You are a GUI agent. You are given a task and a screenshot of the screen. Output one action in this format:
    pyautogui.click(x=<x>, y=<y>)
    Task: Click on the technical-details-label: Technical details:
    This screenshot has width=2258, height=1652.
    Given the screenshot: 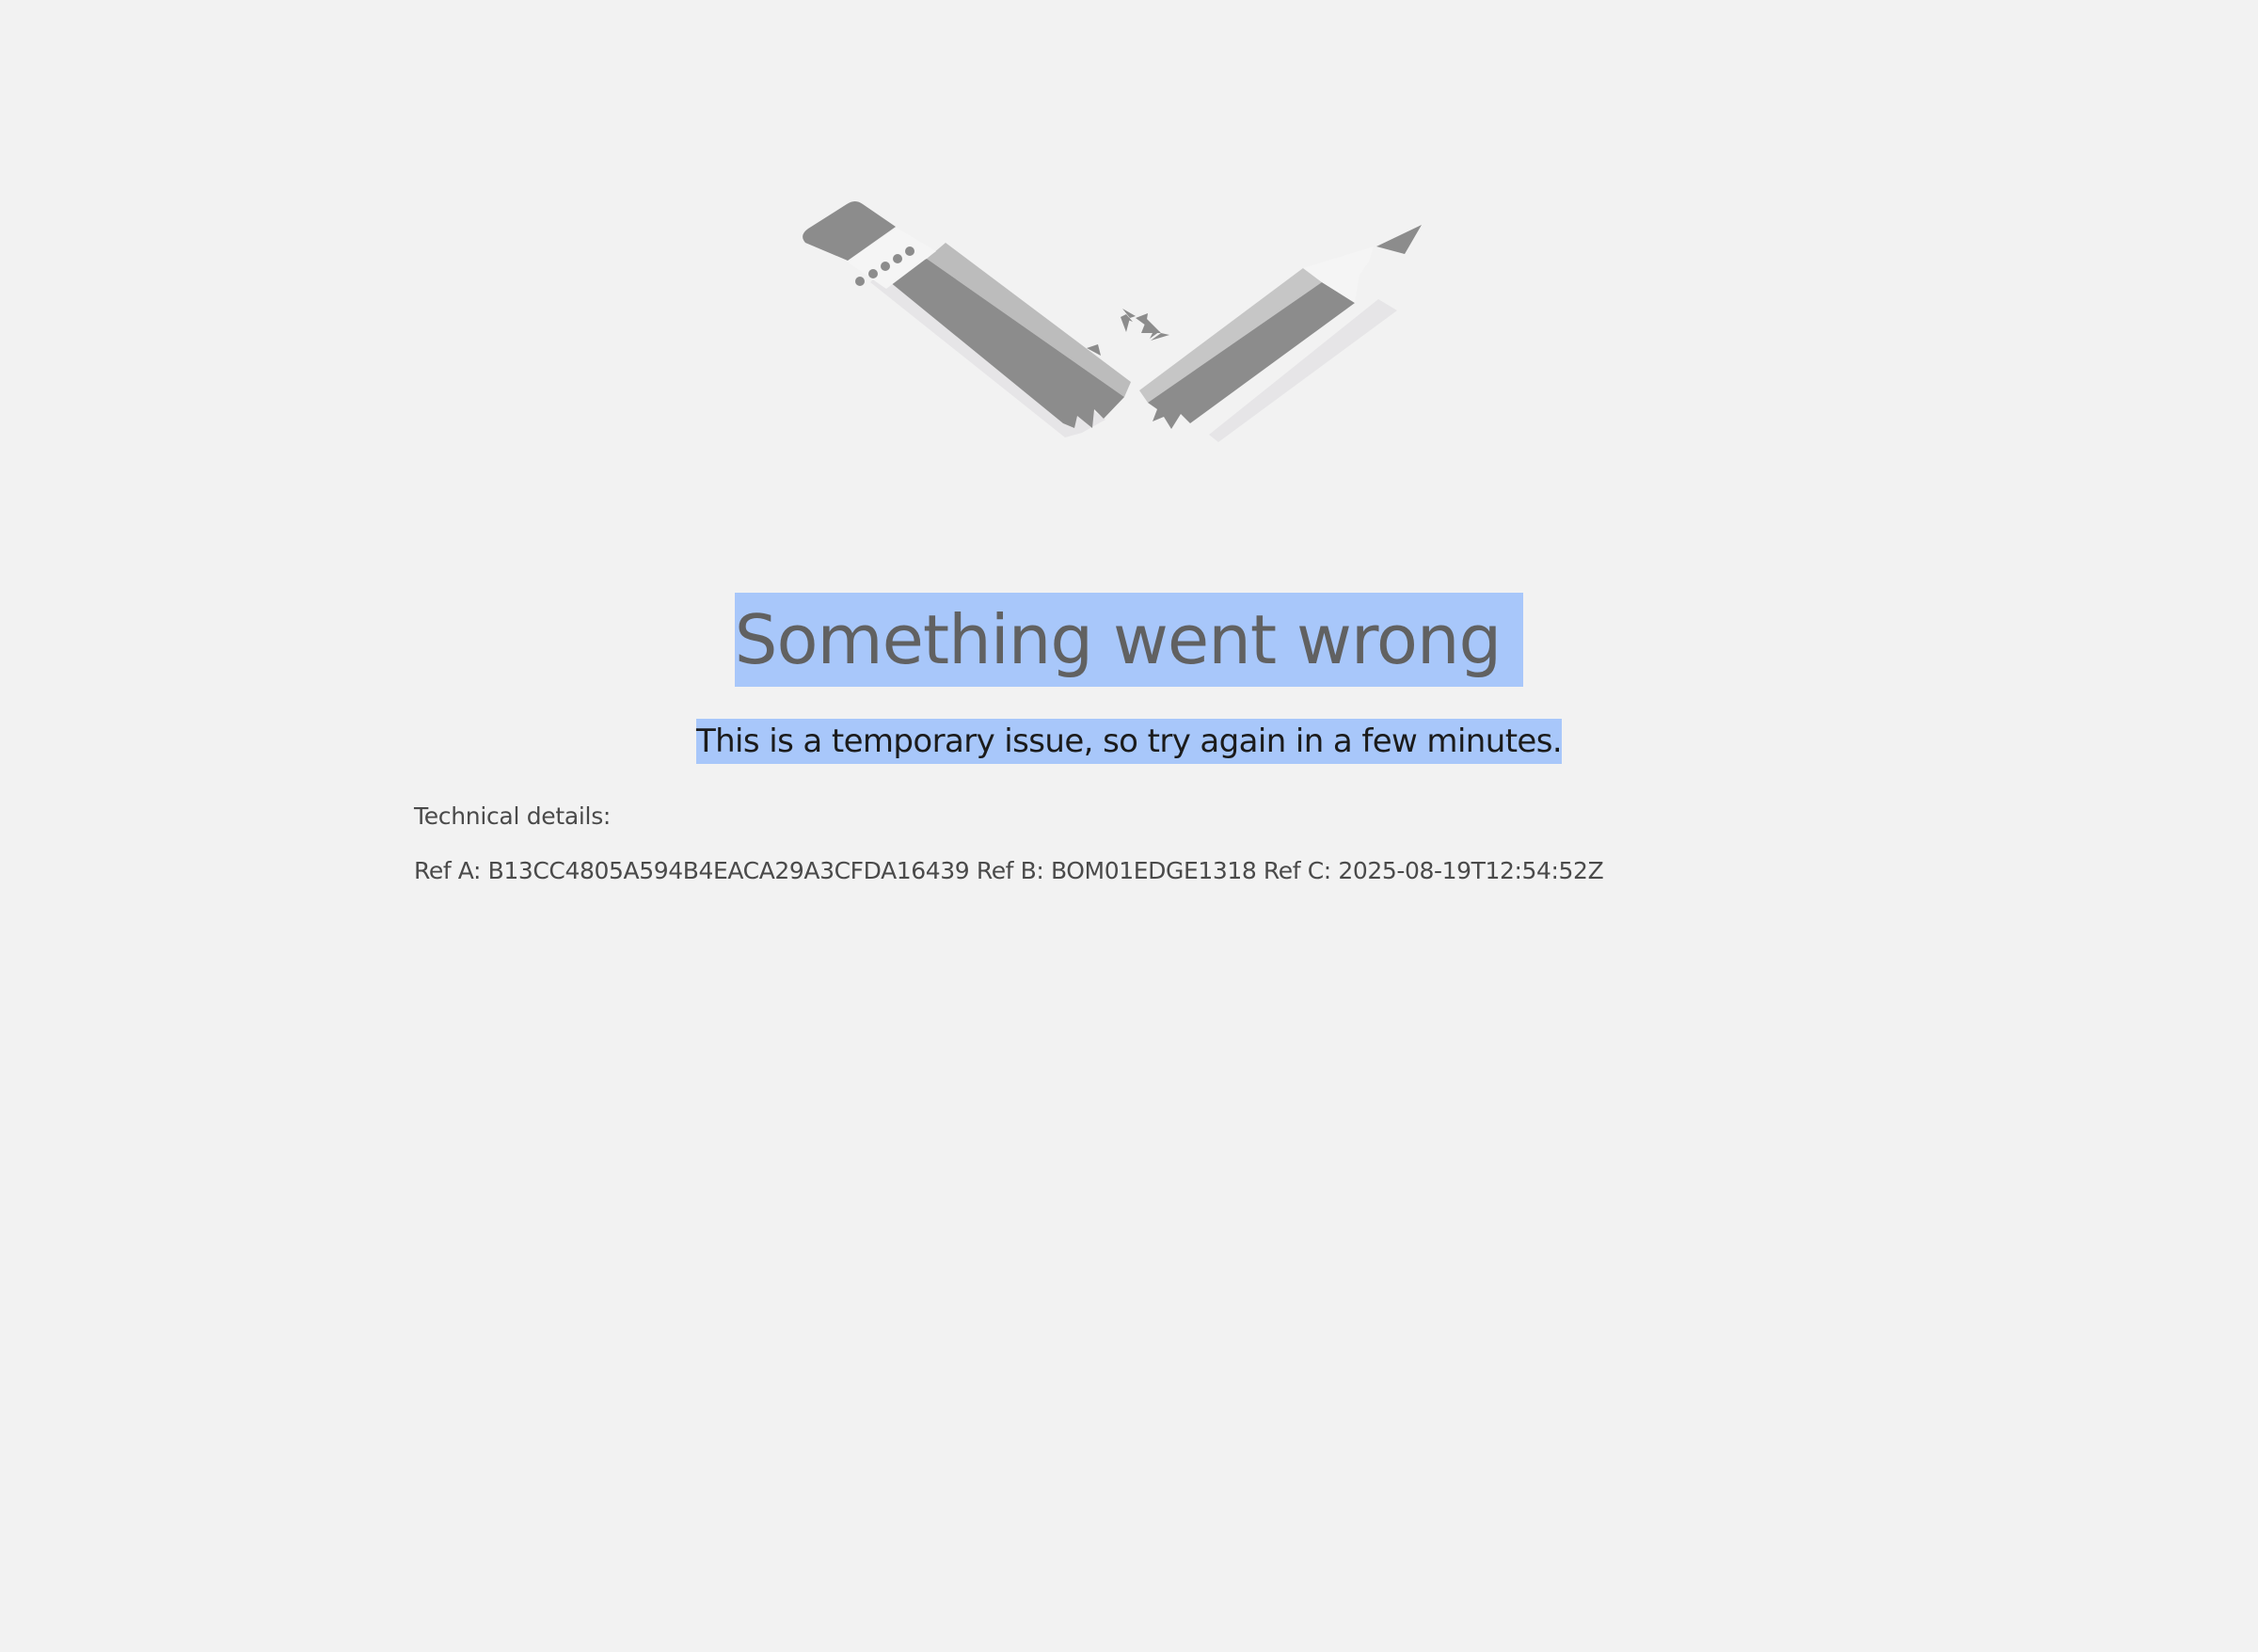 What is the action you would take?
    pyautogui.click(x=513, y=816)
    